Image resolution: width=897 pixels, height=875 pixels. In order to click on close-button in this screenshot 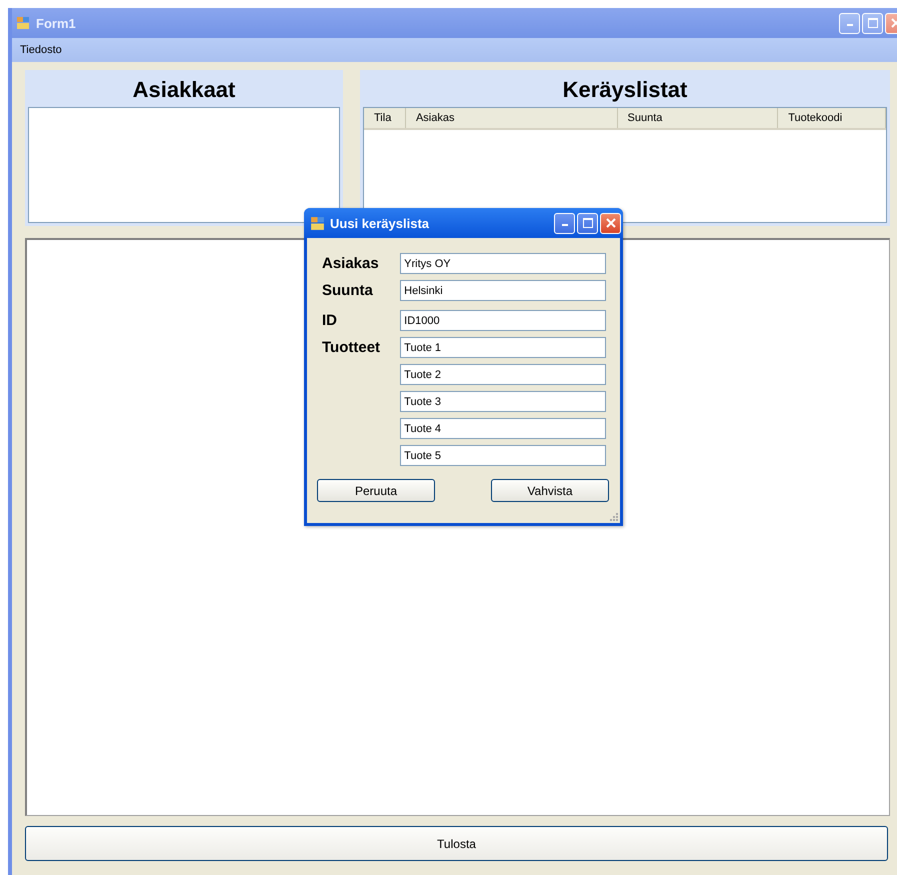, I will do `click(610, 223)`.